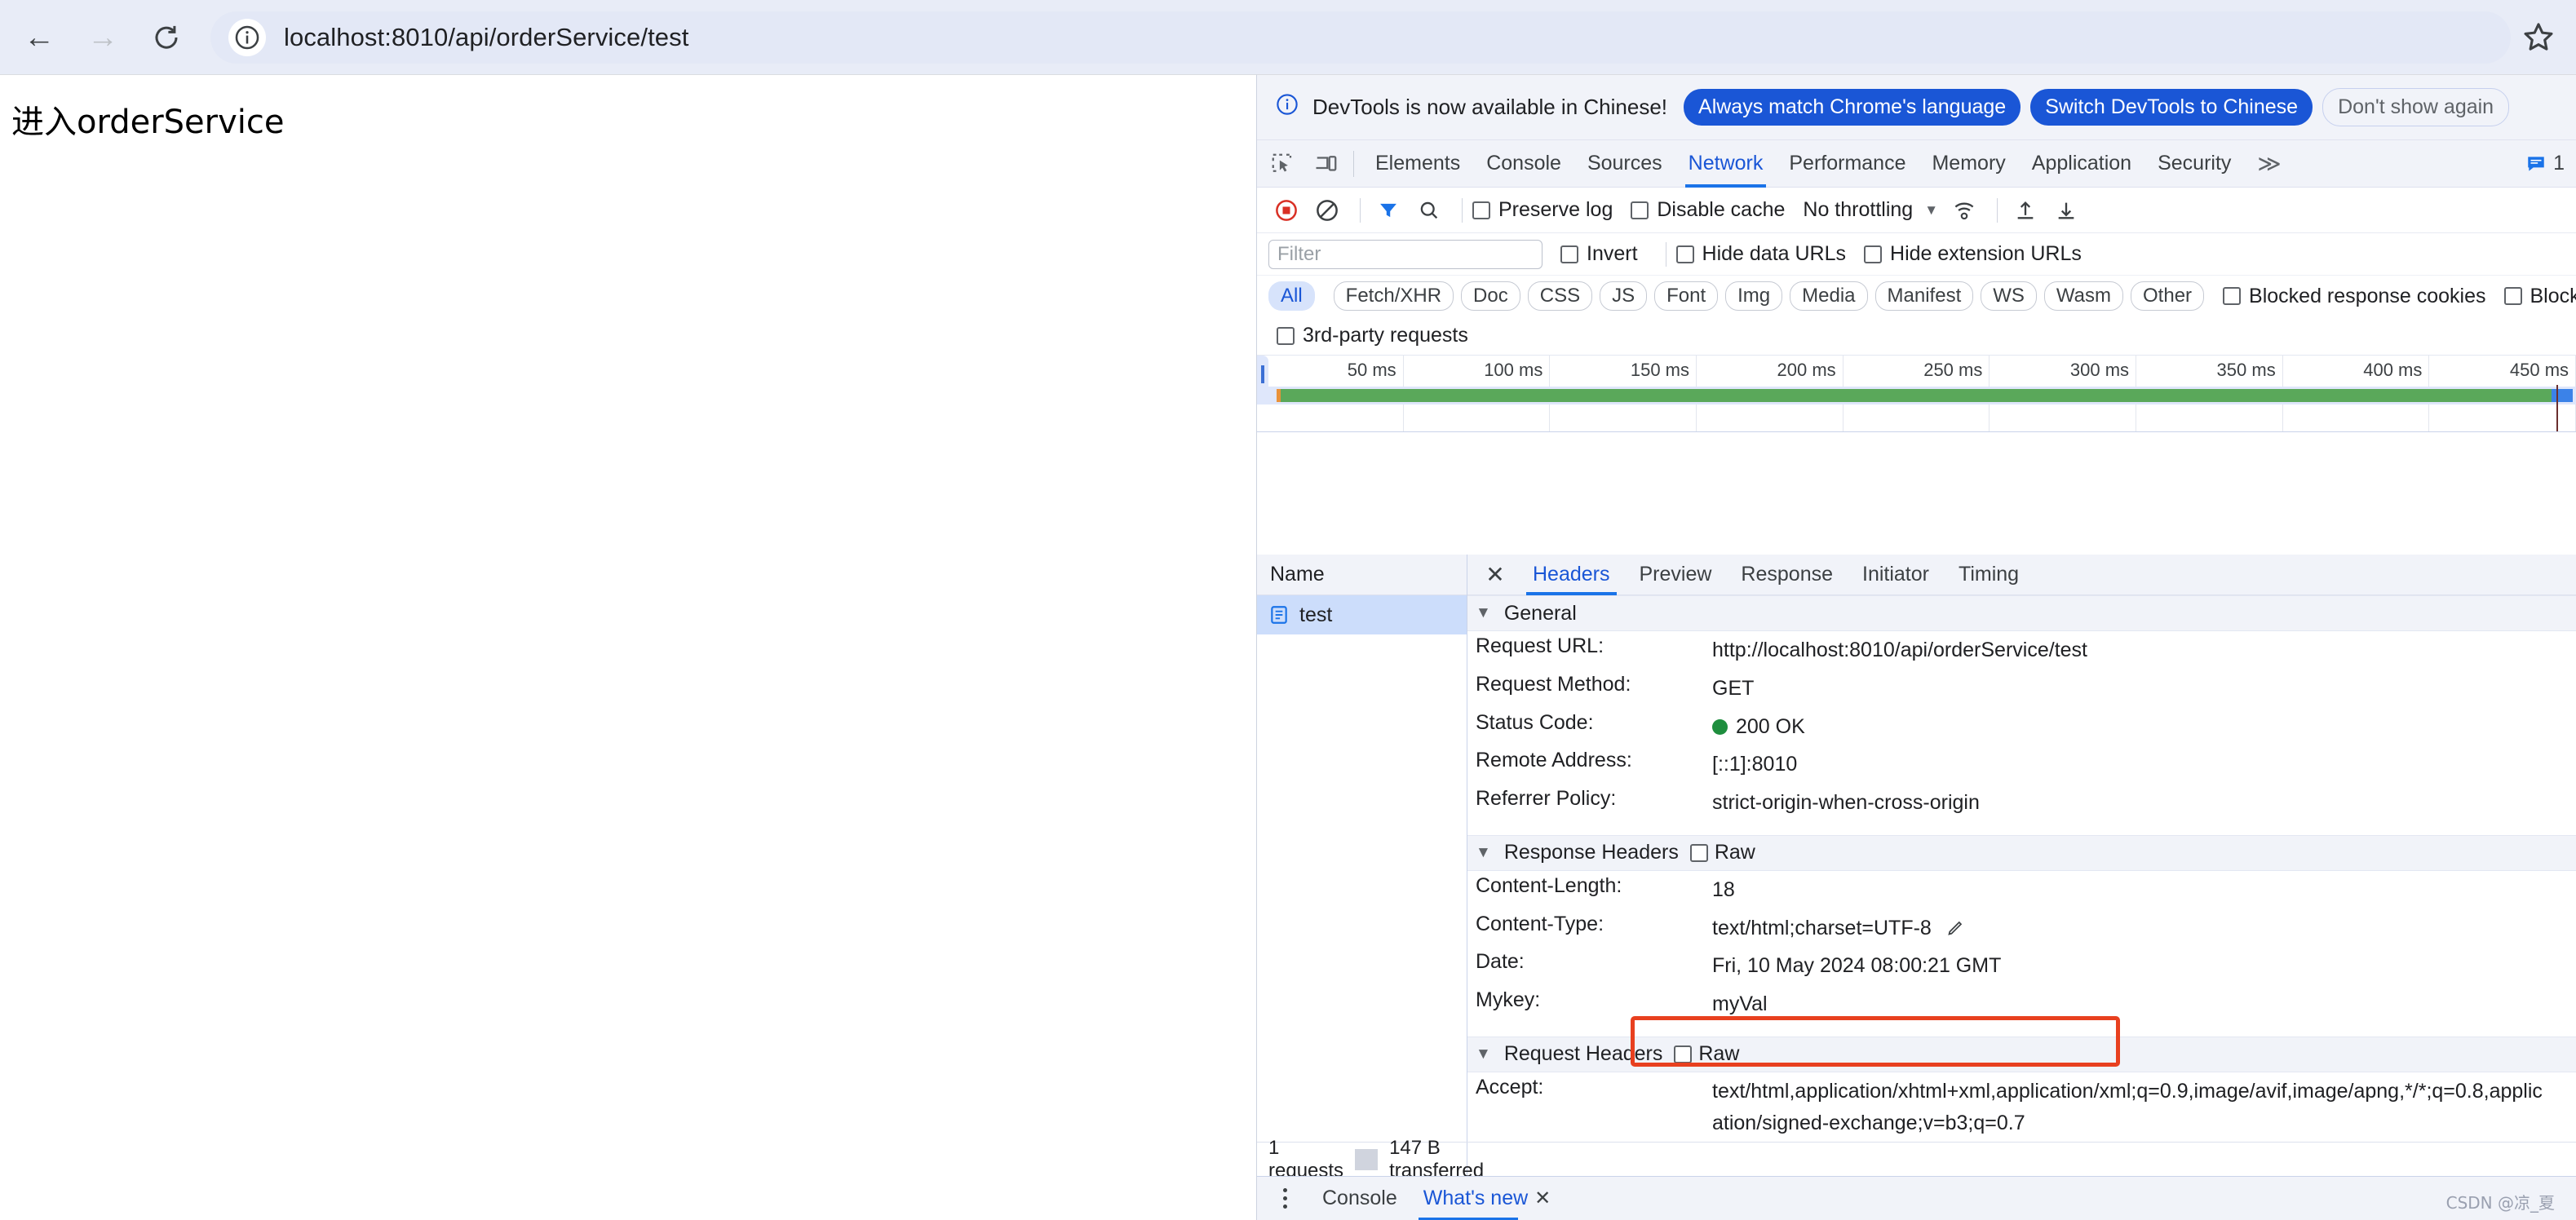 This screenshot has width=2576, height=1220. I want to click on third-party-requests-checkbox: 3rd-party requests, so click(1372, 336).